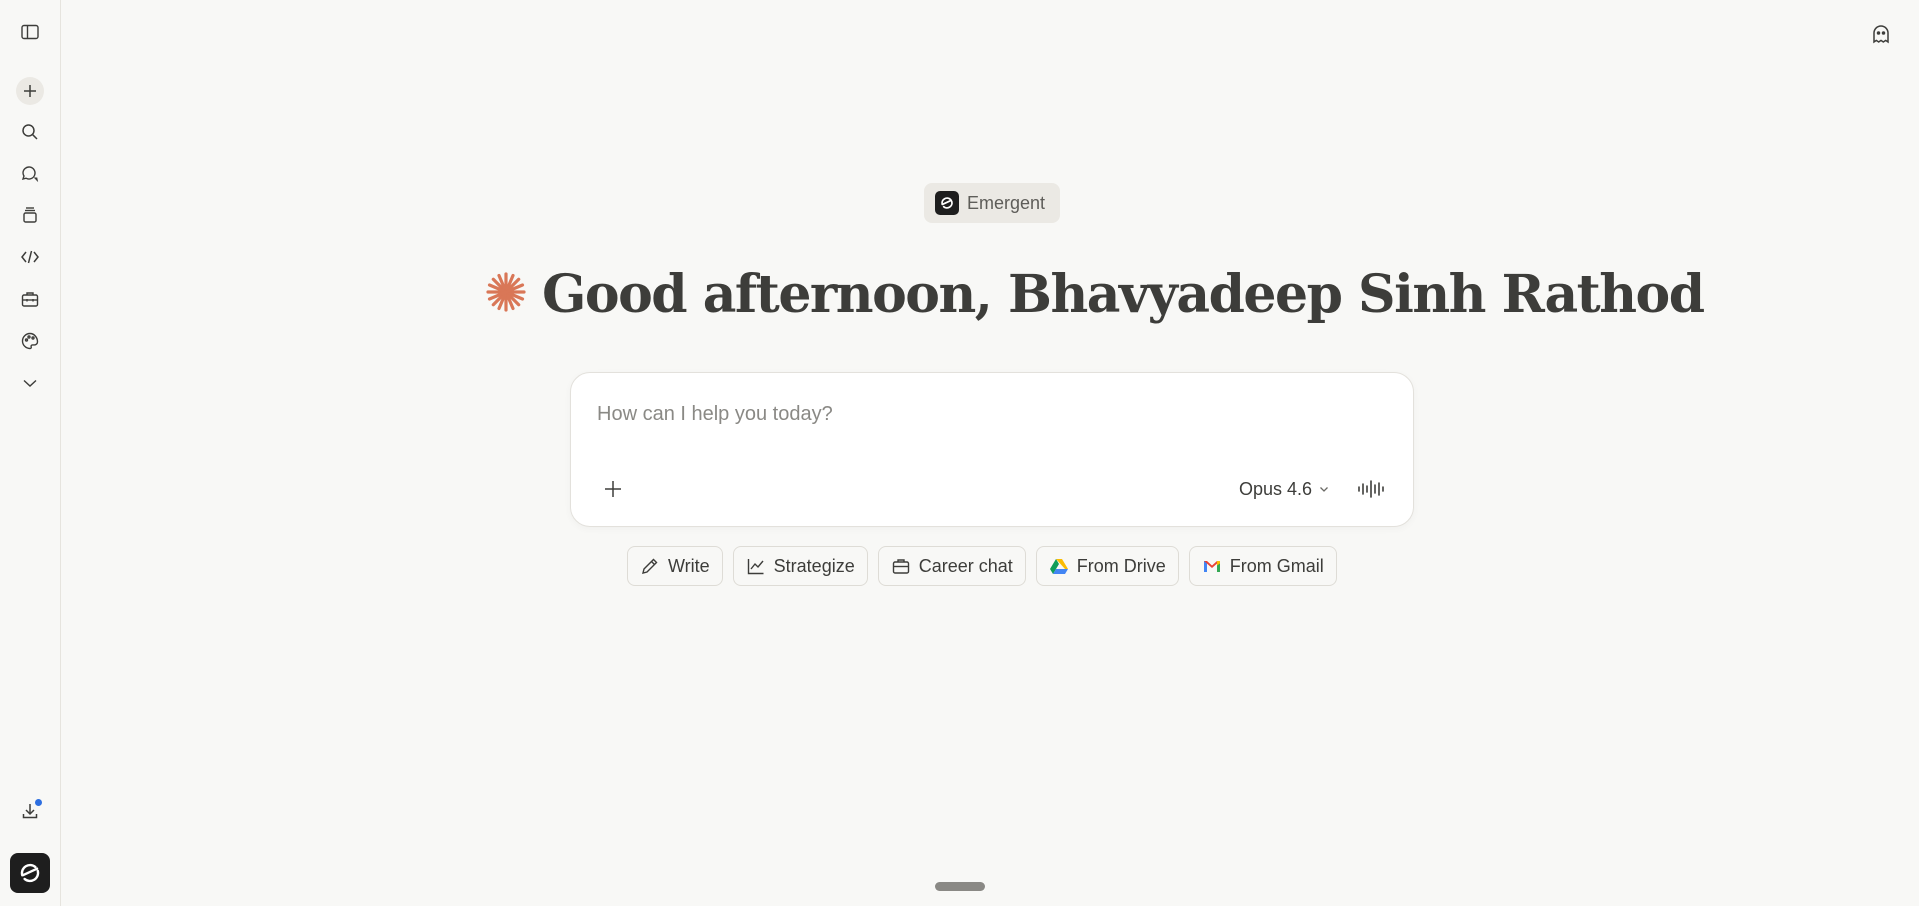  I want to click on suggestion-chips: Write Strategize Career chat From Drive, so click(982, 566).